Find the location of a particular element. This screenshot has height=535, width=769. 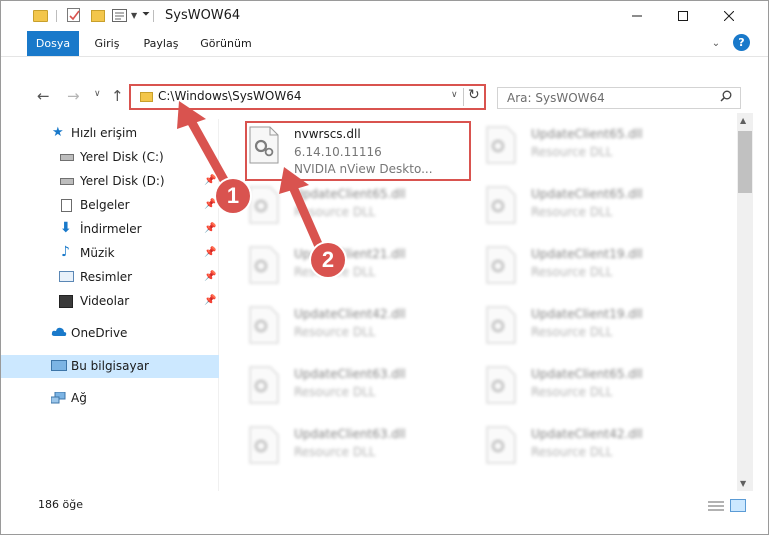

status-bar: 186 öğe is located at coordinates (384, 505).